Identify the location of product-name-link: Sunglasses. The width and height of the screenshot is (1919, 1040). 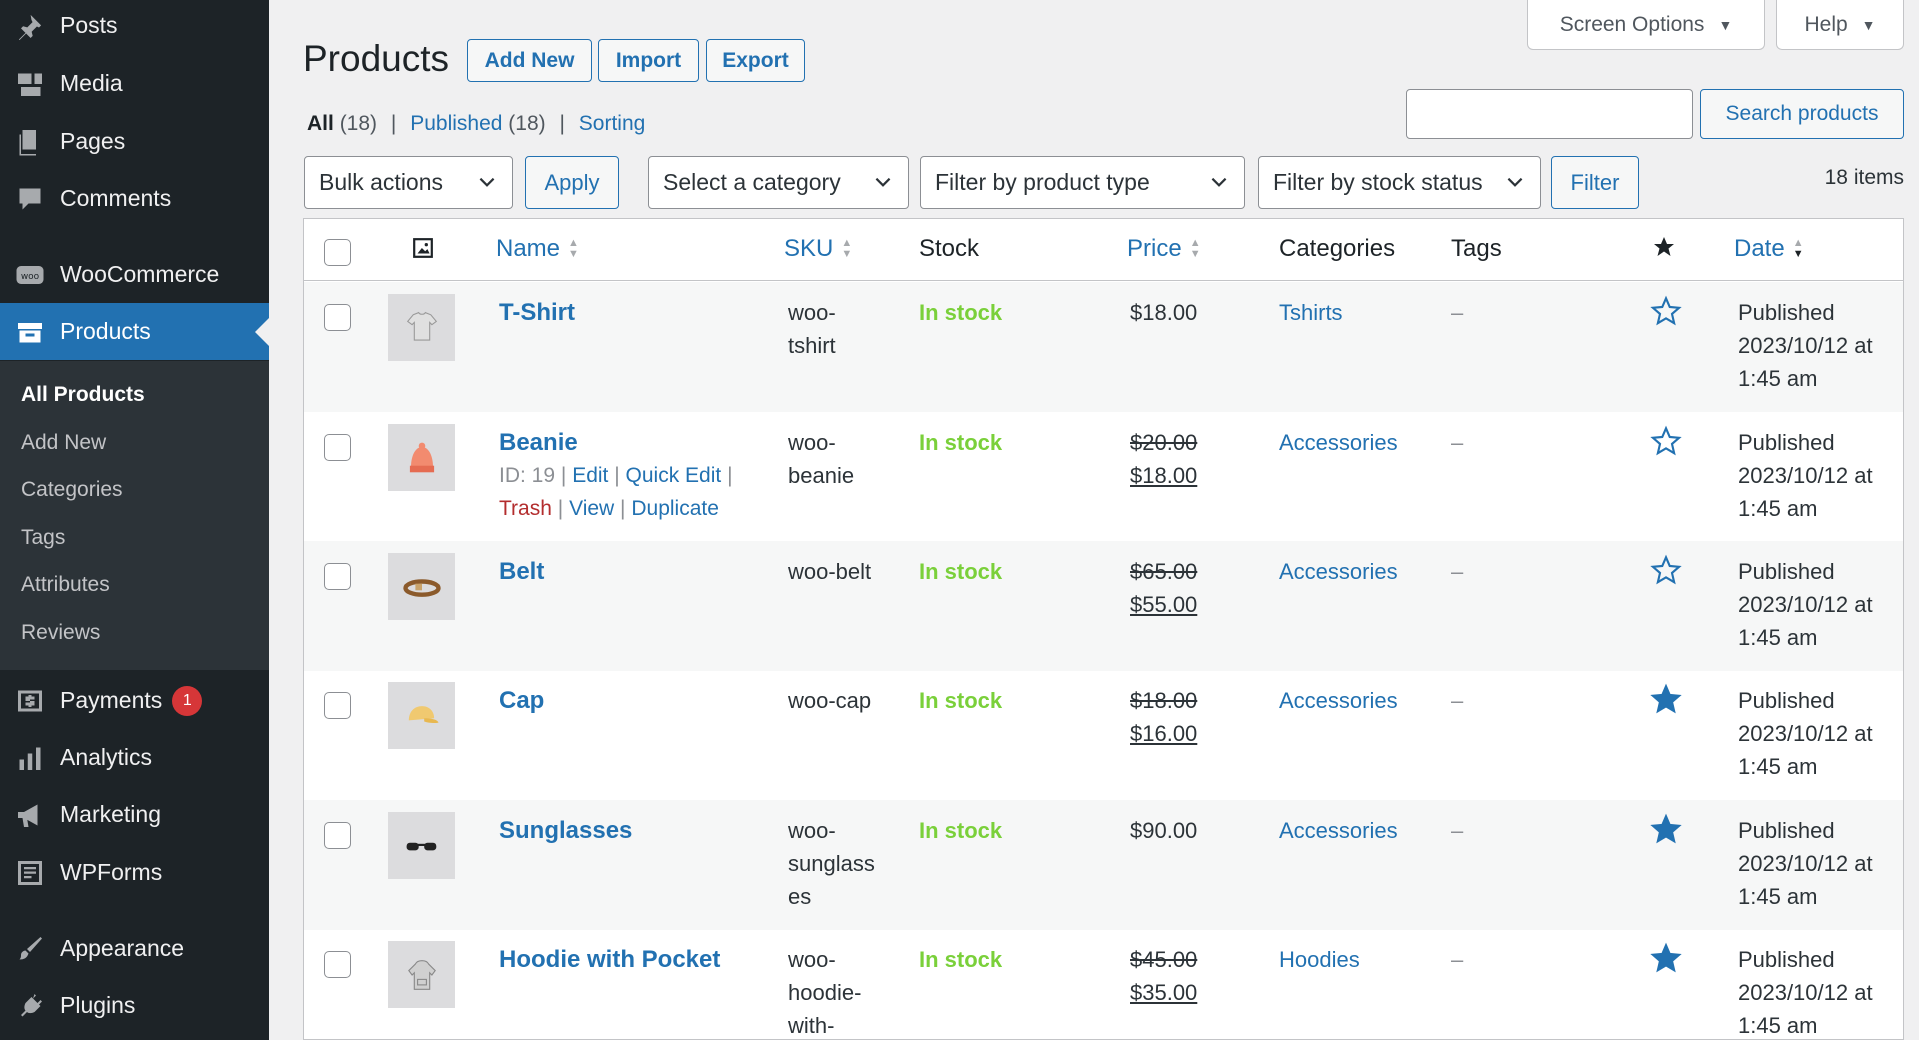
(565, 830).